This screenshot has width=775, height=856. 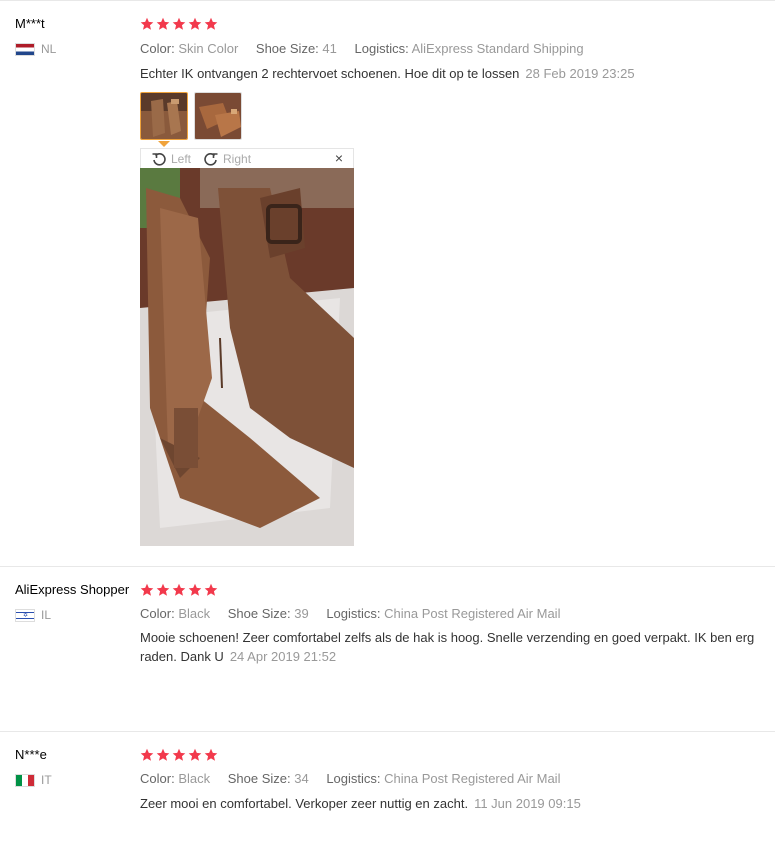 What do you see at coordinates (527, 803) in the screenshot?
I see `review-date: 11 Jun 2019 09:15` at bounding box center [527, 803].